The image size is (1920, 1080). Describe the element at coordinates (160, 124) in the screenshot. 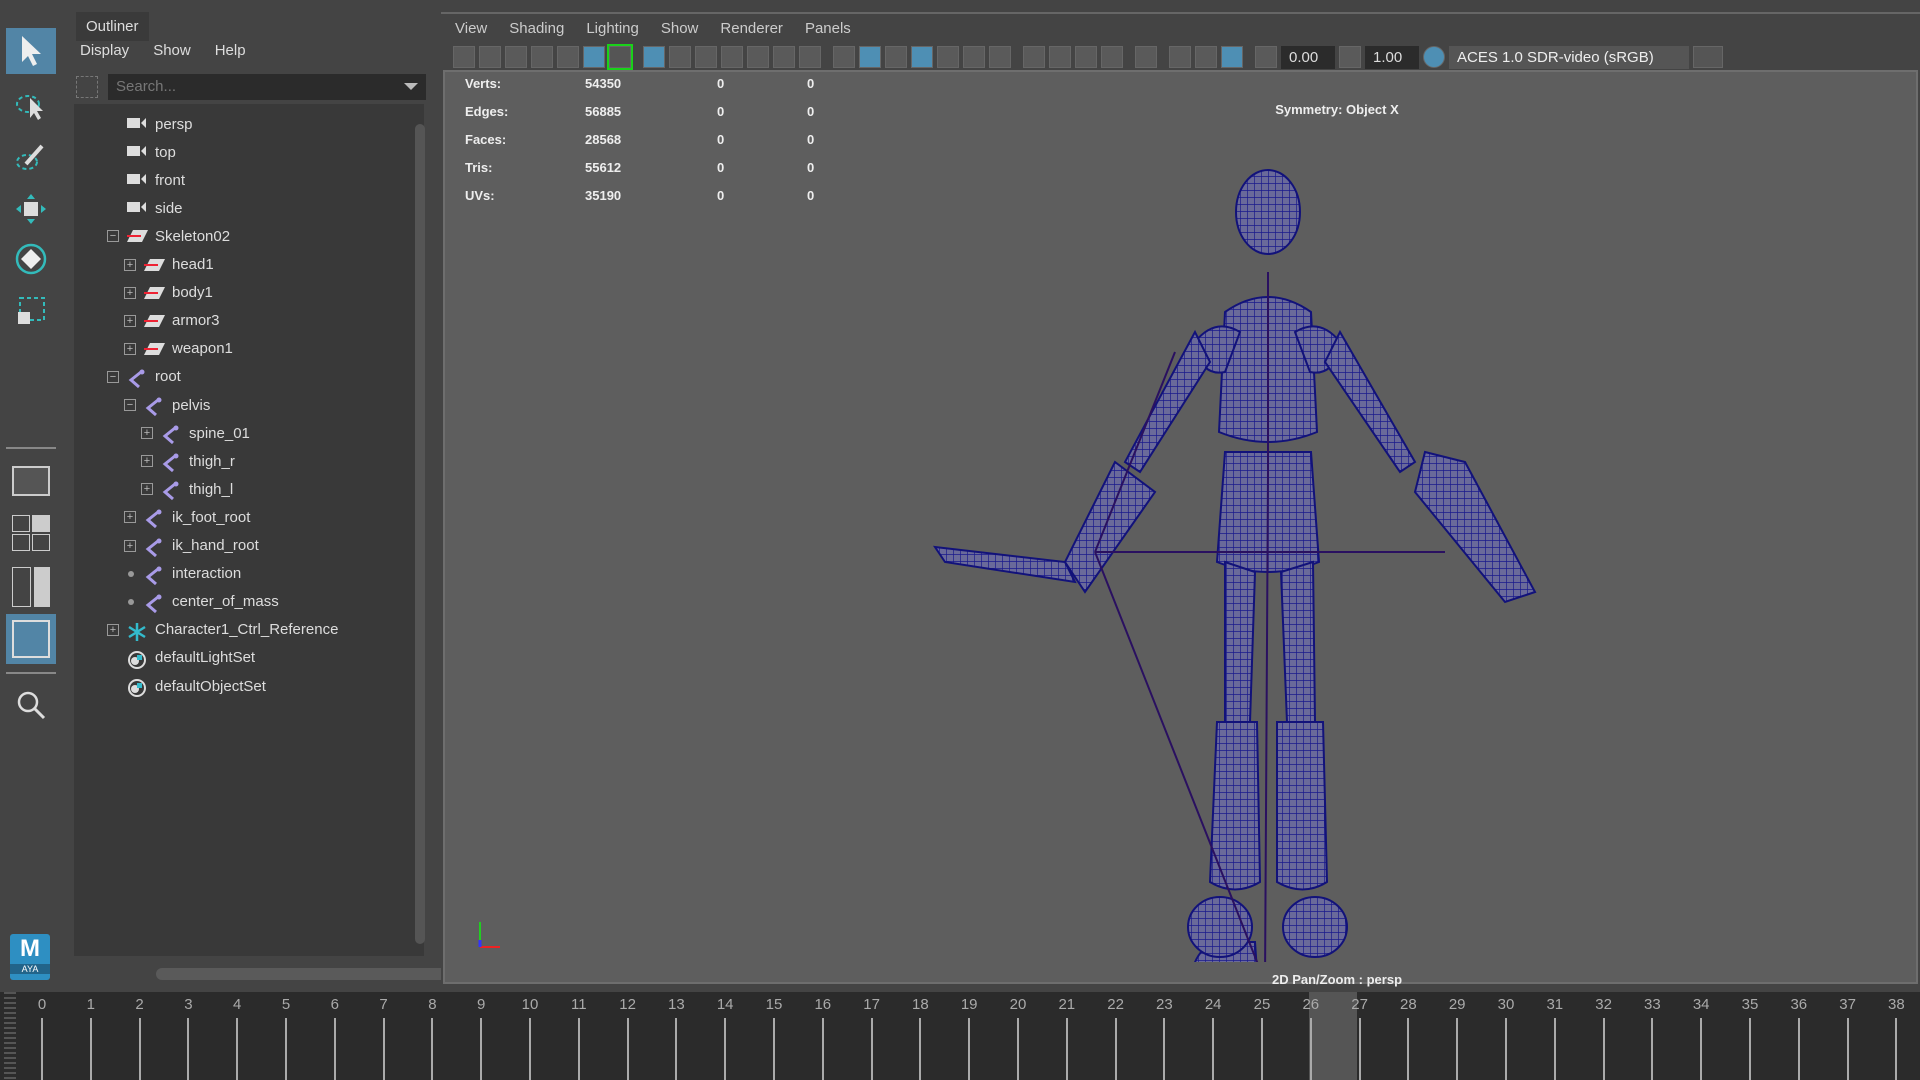

I see `tree-item: persp` at that location.